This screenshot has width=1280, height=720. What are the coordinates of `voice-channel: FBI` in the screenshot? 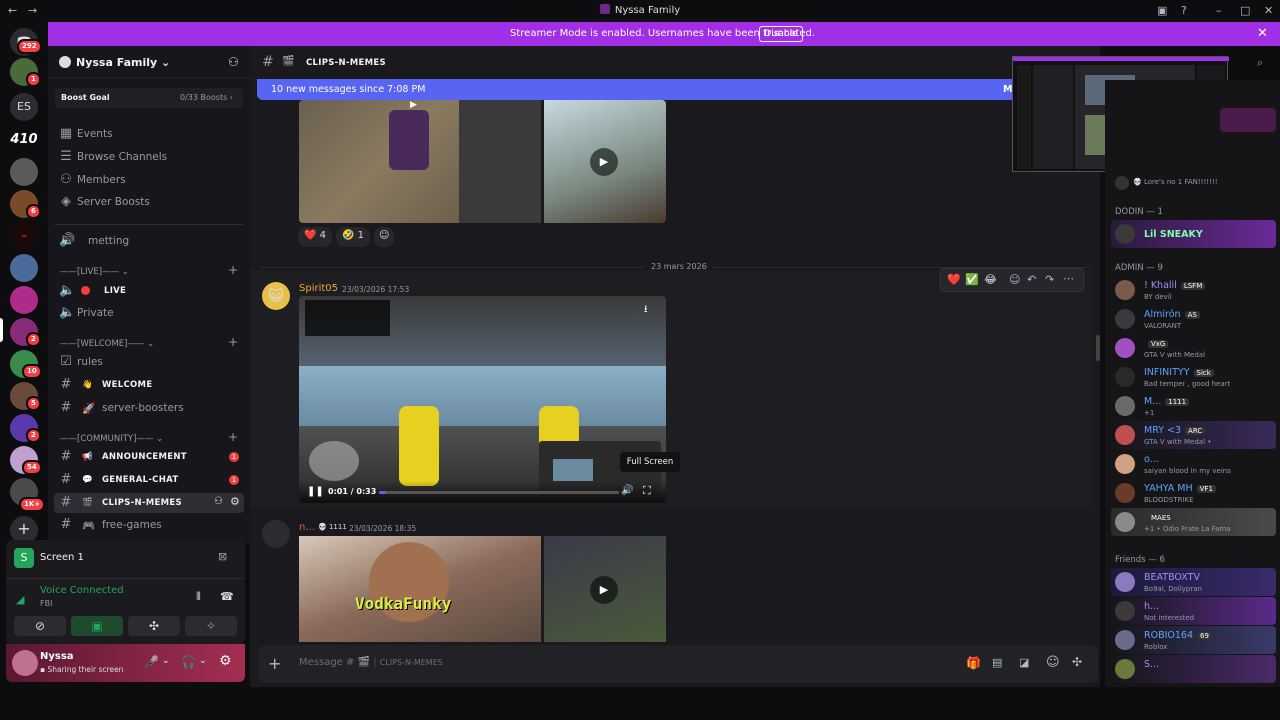 It's located at (46, 603).